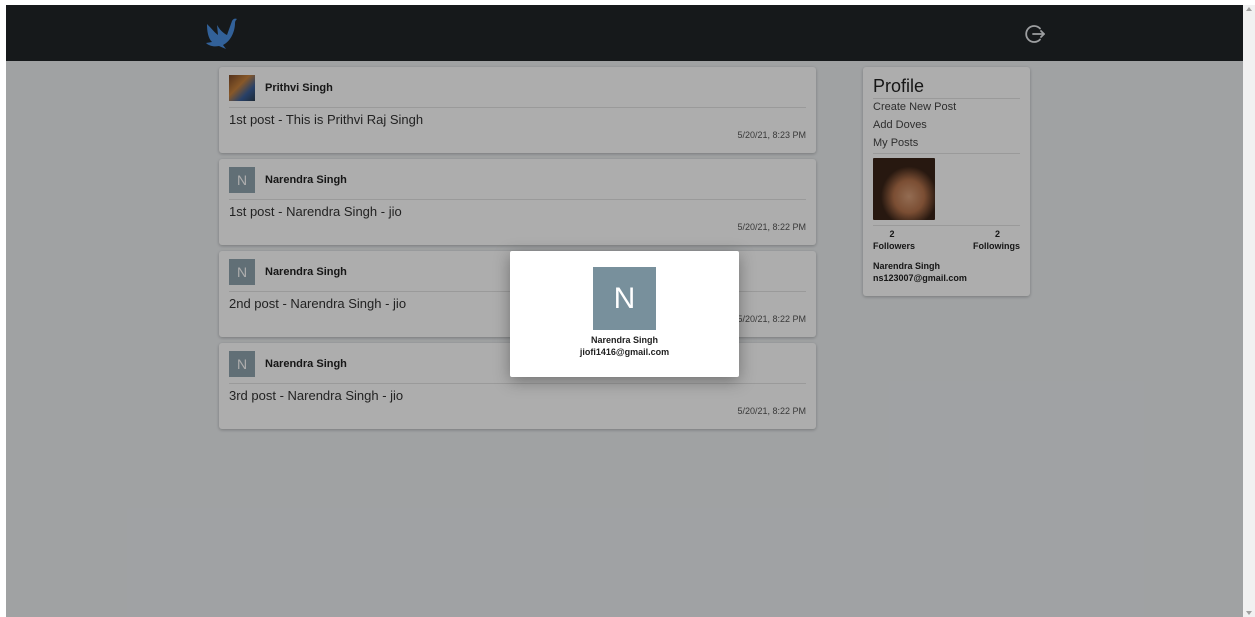 The height and width of the screenshot is (617, 1255). I want to click on user-info-modal: N Narendra Singh jiofi1416@gmail.com, so click(624, 314).